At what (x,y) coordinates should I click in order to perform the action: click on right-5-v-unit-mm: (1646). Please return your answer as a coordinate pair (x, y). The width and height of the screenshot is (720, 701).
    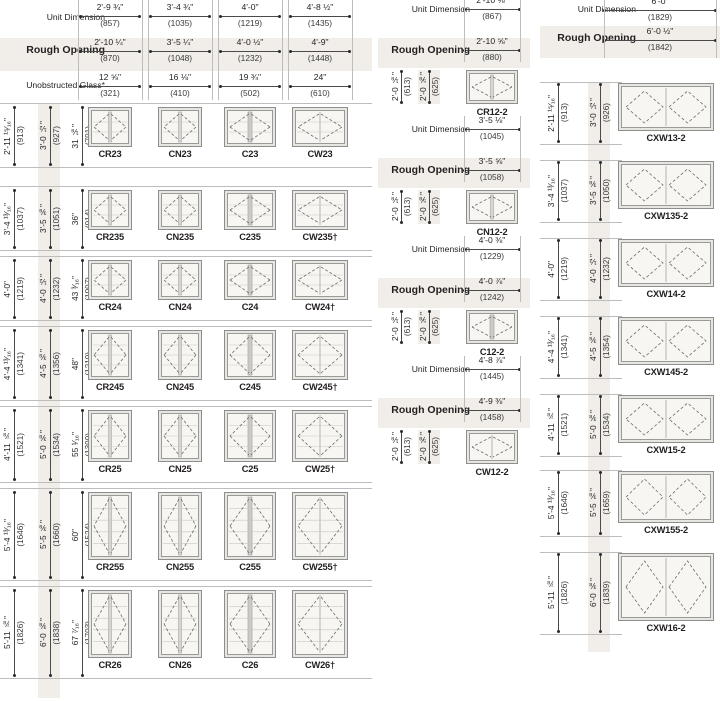
    Looking at the image, I should click on (564, 503).